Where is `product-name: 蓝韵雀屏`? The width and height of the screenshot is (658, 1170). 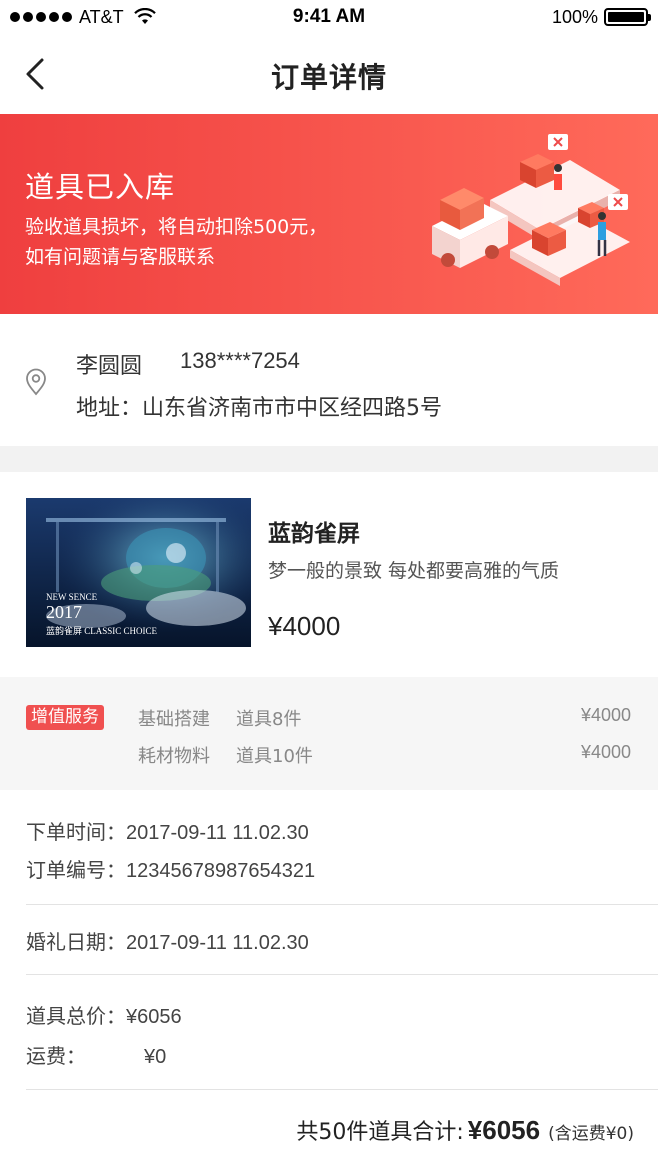 product-name: 蓝韵雀屏 is located at coordinates (314, 534).